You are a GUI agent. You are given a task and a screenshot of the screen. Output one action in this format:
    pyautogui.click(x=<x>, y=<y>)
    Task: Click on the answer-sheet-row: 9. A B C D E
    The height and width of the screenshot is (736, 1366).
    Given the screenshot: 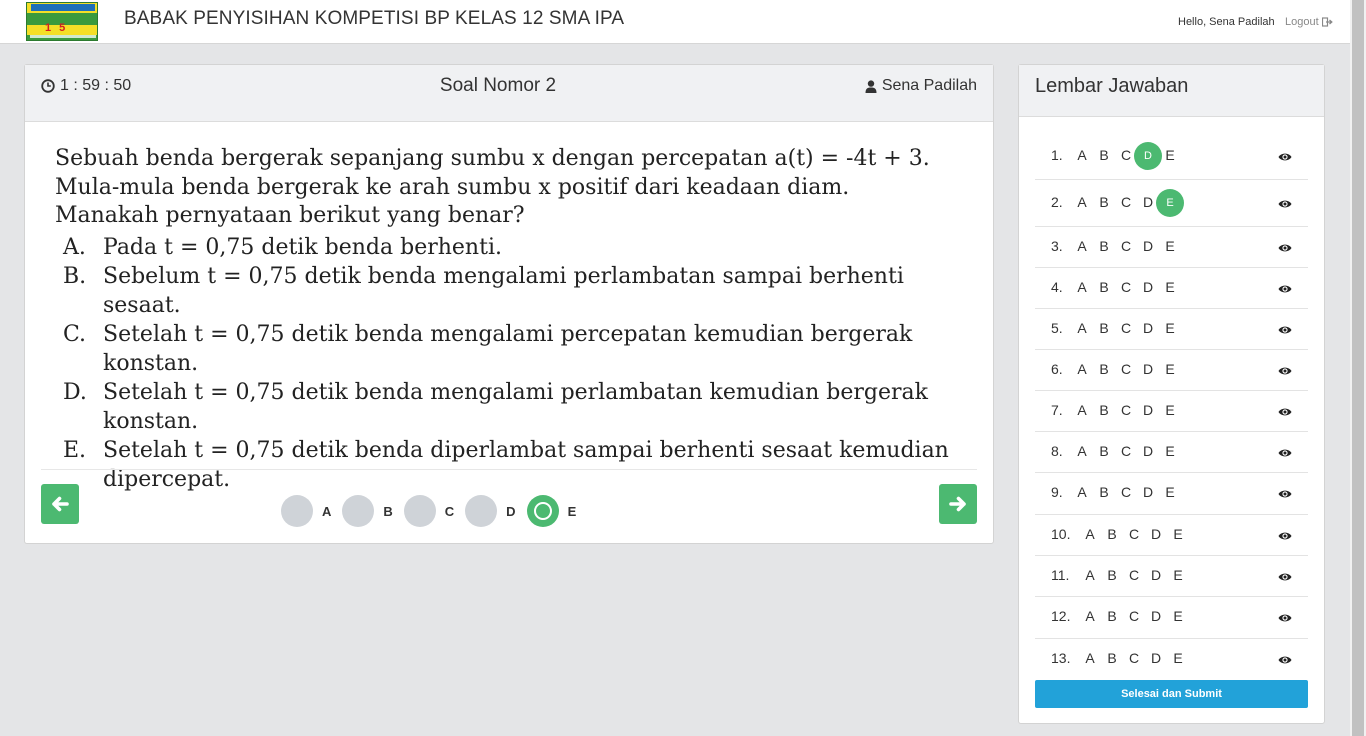 What is the action you would take?
    pyautogui.click(x=1171, y=494)
    